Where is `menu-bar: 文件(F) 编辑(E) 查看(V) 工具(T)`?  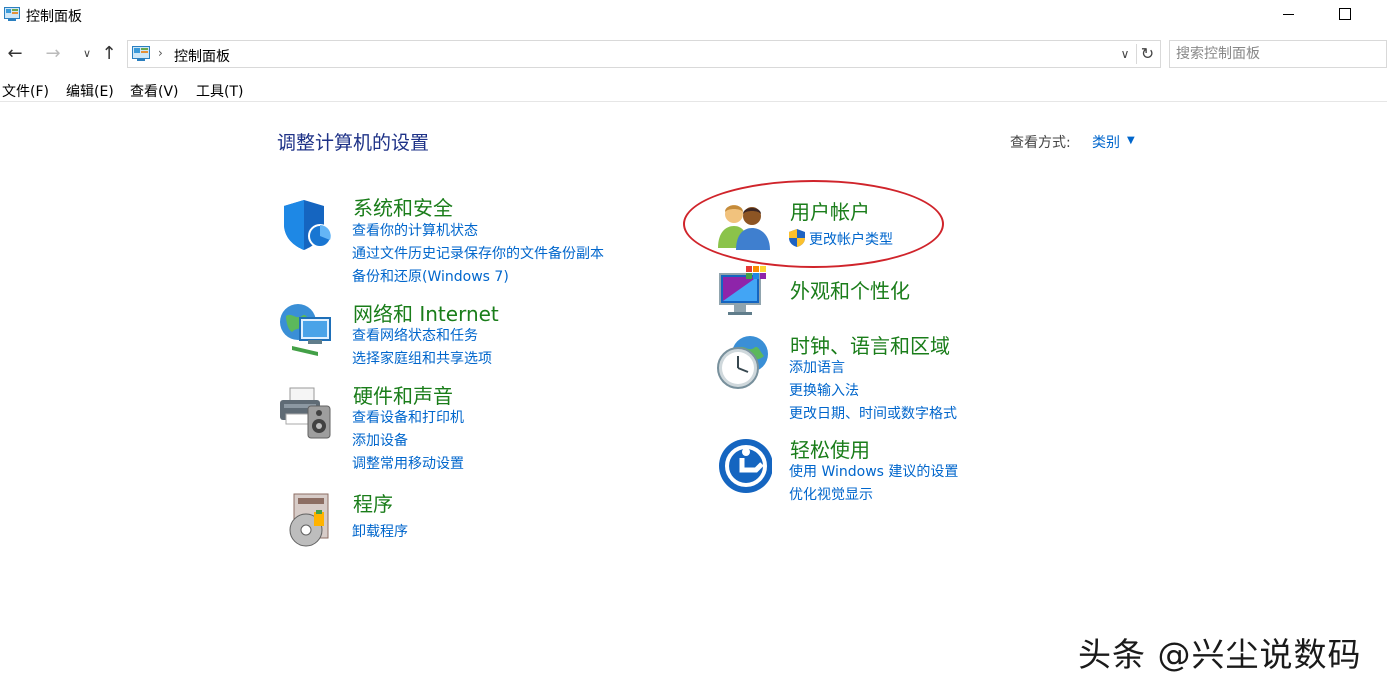
menu-bar: 文件(F) 编辑(E) 查看(V) 工具(T) is located at coordinates (693, 91).